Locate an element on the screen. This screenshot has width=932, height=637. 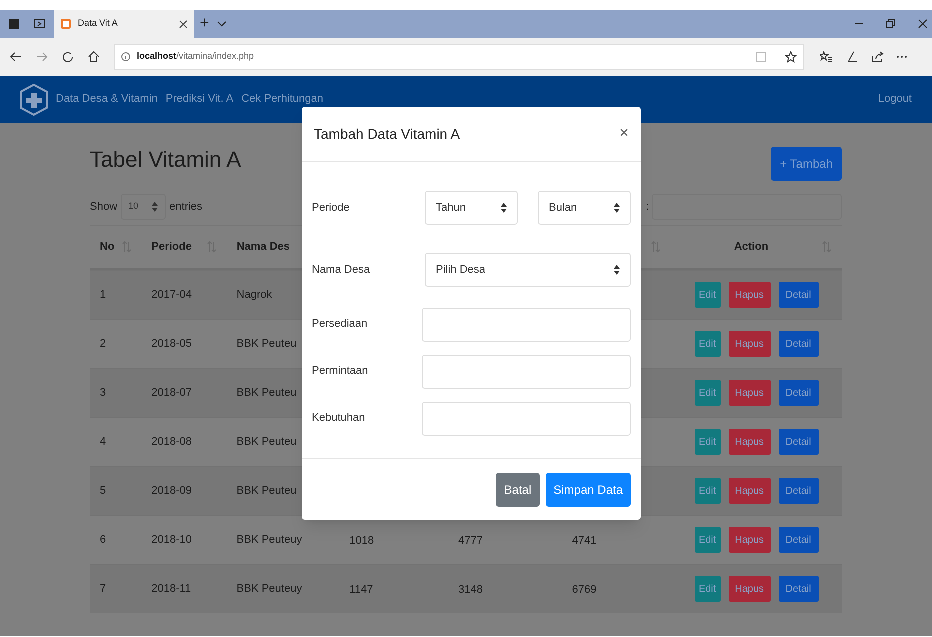
tab-aside-icon is located at coordinates (40, 24).